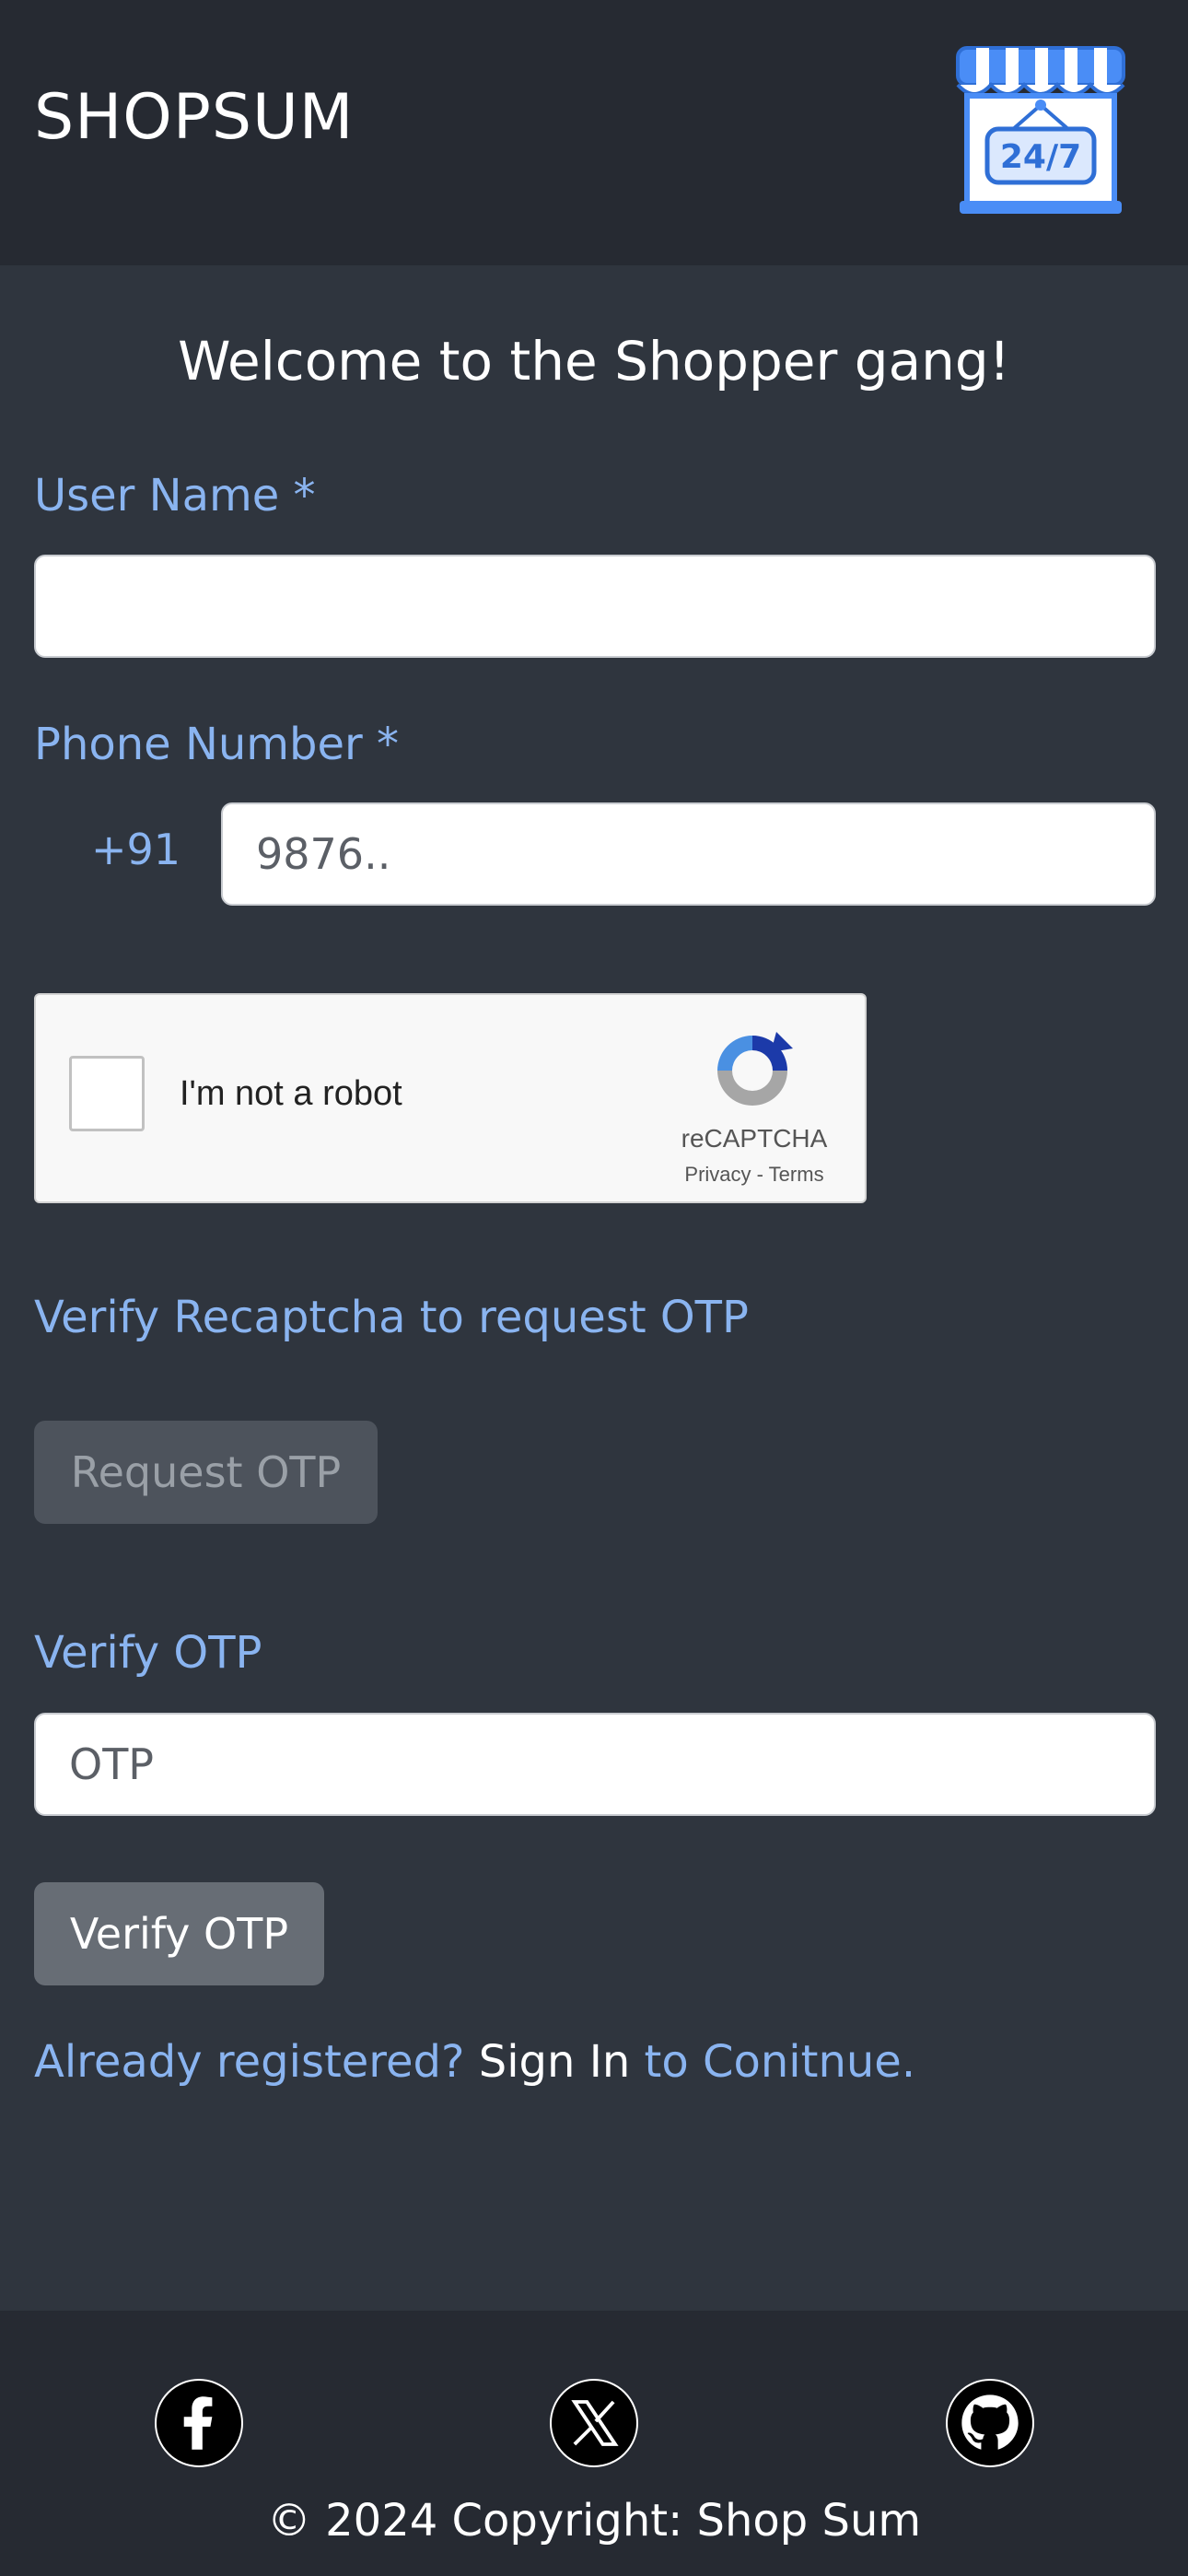 The image size is (1188, 2576). What do you see at coordinates (780, 2062) in the screenshot?
I see `signin-suffix: to Conitnue.` at bounding box center [780, 2062].